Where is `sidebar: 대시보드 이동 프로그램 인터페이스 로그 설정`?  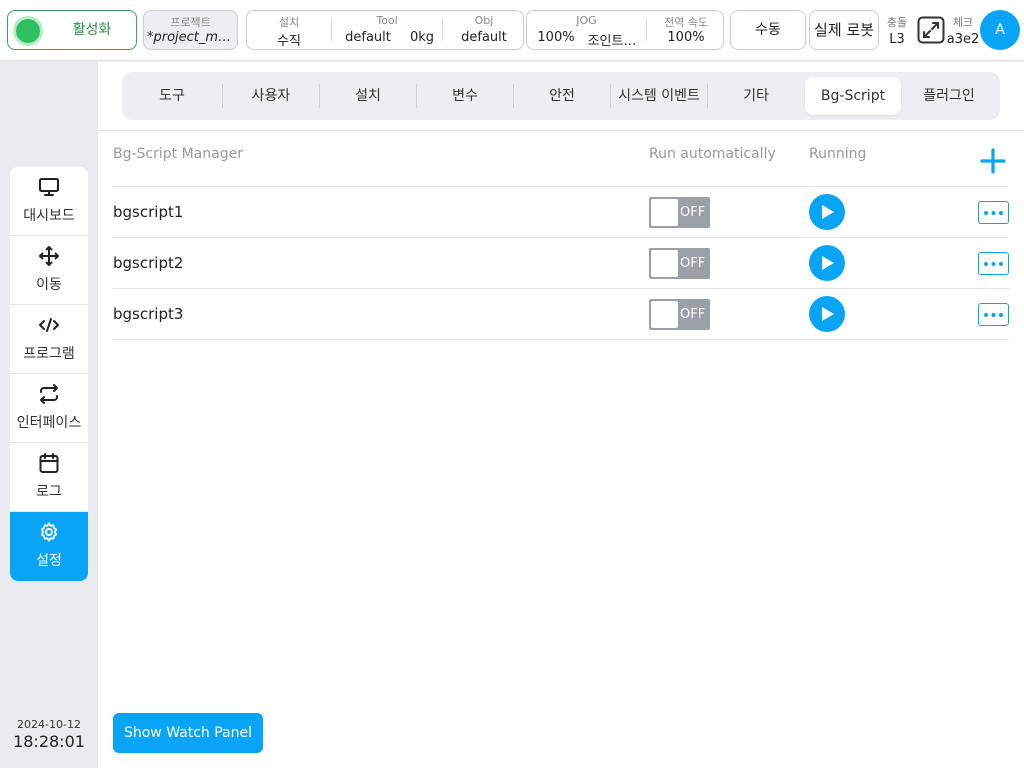 sidebar: 대시보드 이동 프로그램 인터페이스 로그 설정 is located at coordinates (49, 374).